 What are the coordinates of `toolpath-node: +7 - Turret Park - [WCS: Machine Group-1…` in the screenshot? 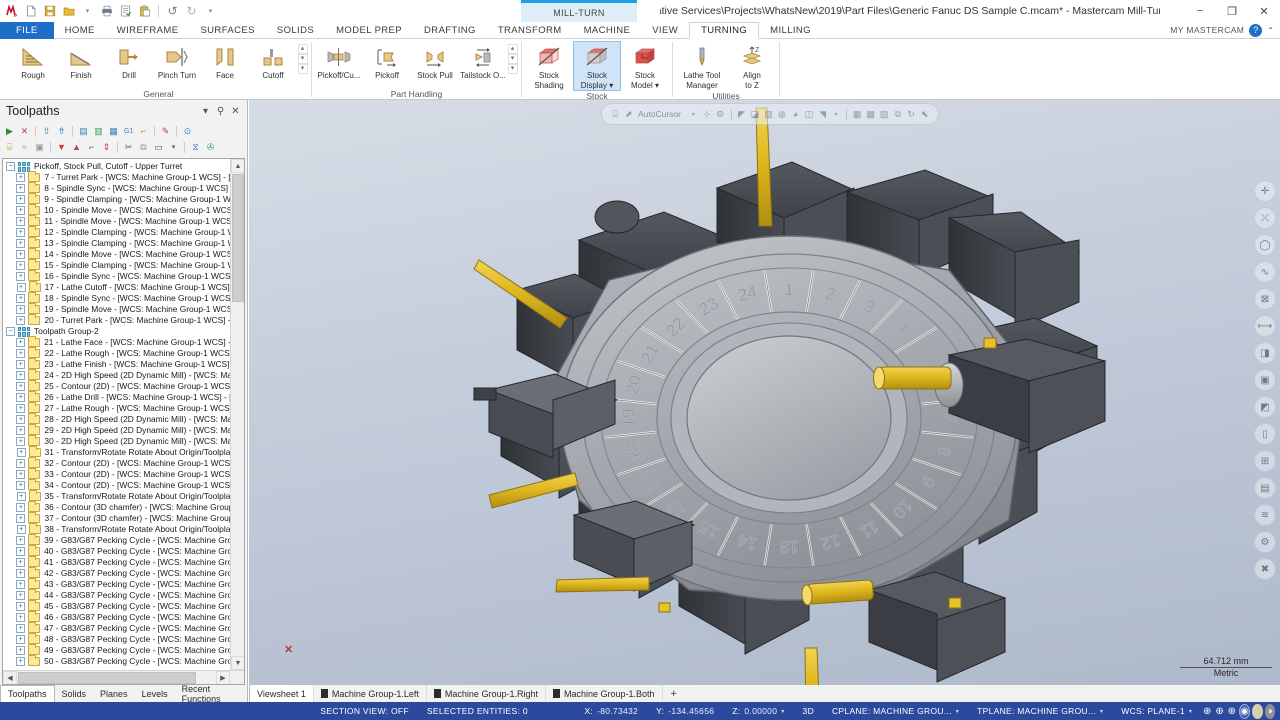 It's located at (116, 177).